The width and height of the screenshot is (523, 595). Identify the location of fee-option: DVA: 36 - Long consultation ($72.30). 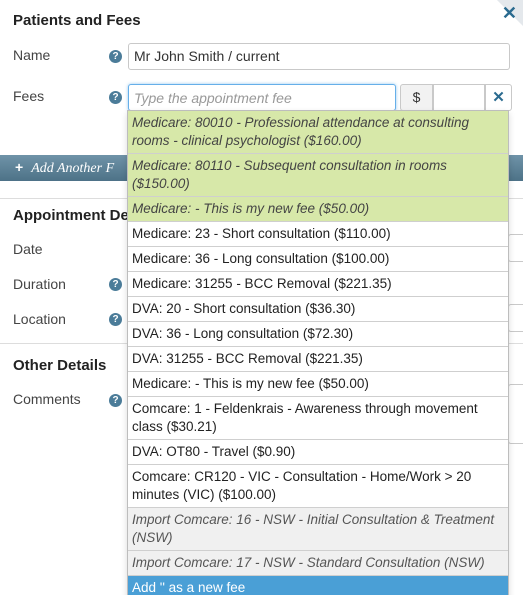
(318, 334).